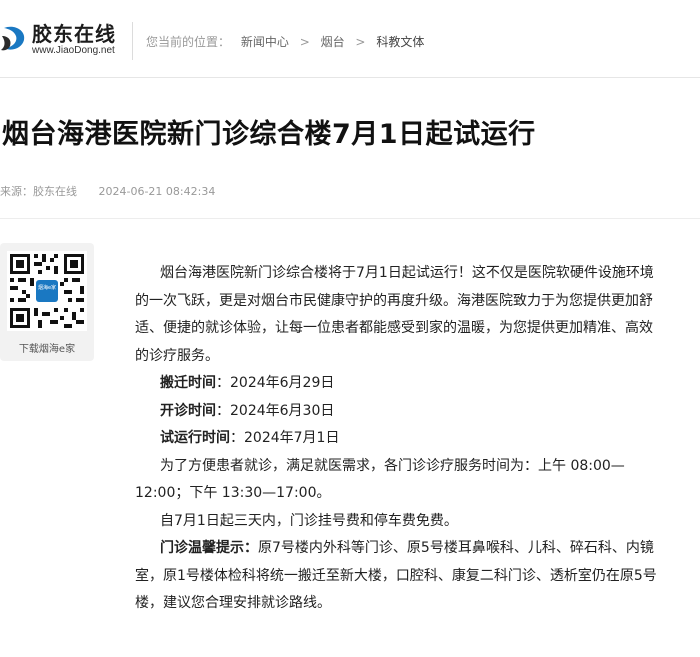 Image resolution: width=700 pixels, height=657 pixels. What do you see at coordinates (188, 383) in the screenshot?
I see `move-time-label: 搬迁时间` at bounding box center [188, 383].